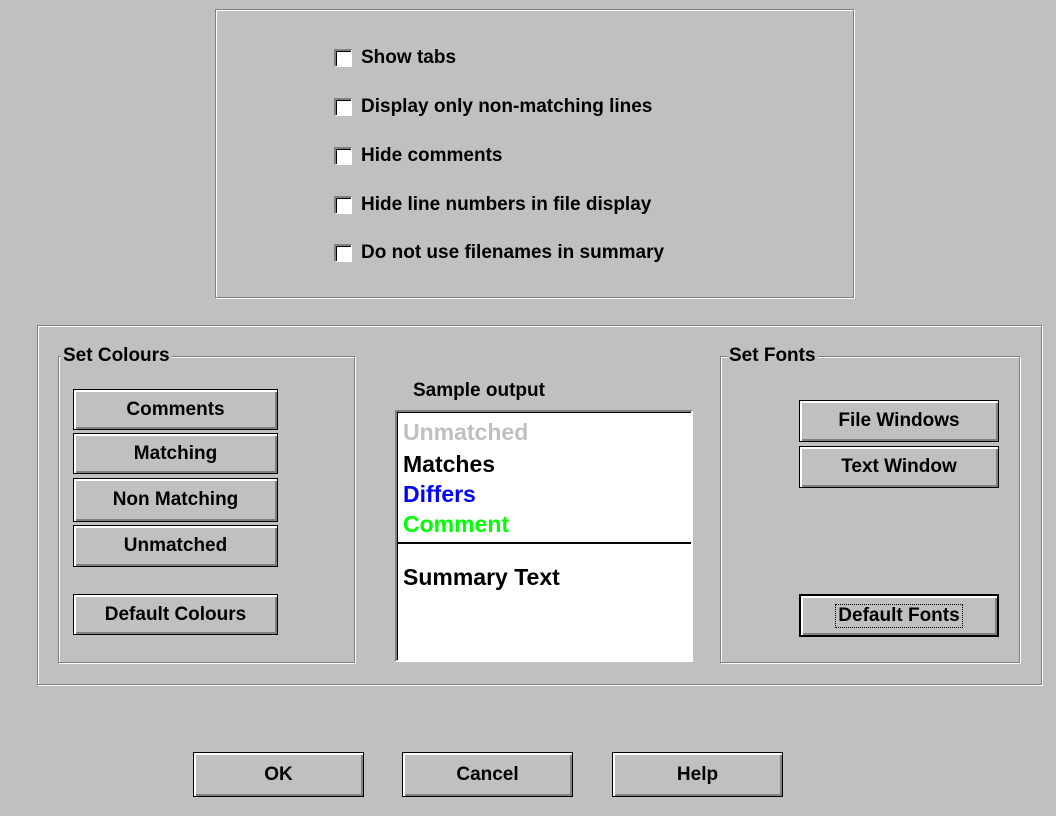 The width and height of the screenshot is (1056, 816). I want to click on button-label: Text Window, so click(899, 466).